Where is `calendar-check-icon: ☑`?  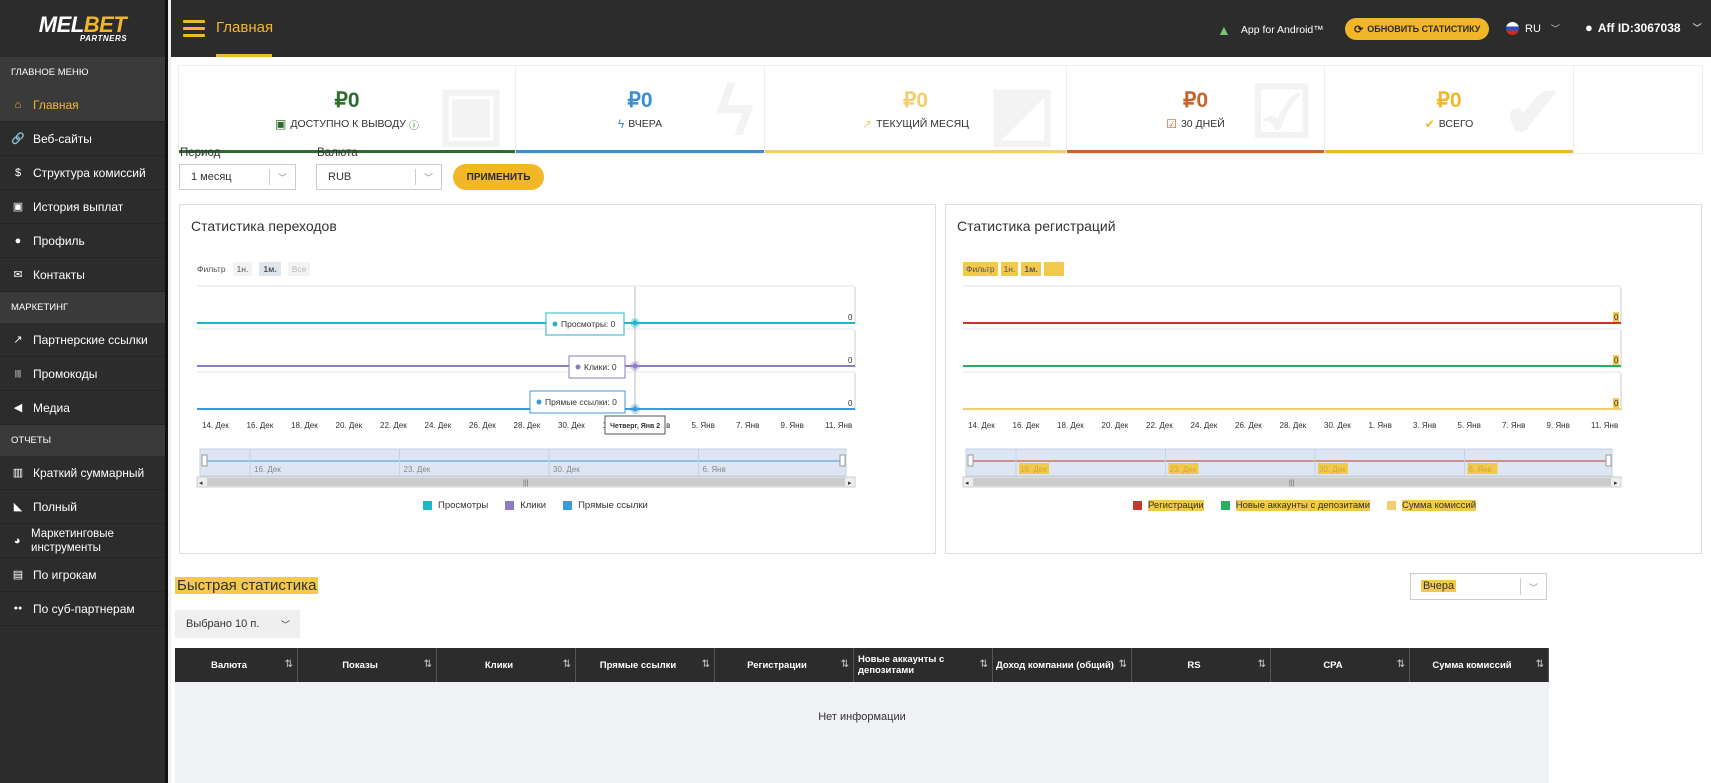 calendar-check-icon: ☑ is located at coordinates (1171, 124).